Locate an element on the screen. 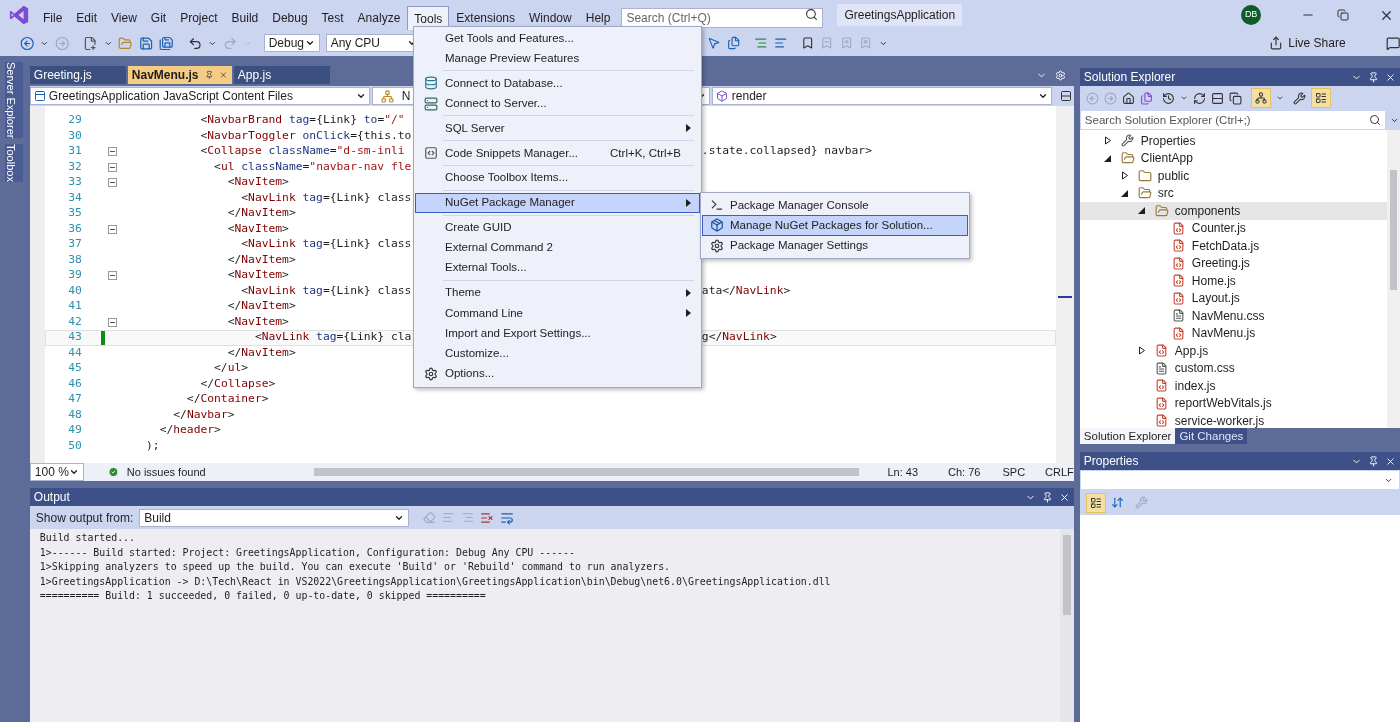  tree-item: Home.js is located at coordinates (1233, 281).